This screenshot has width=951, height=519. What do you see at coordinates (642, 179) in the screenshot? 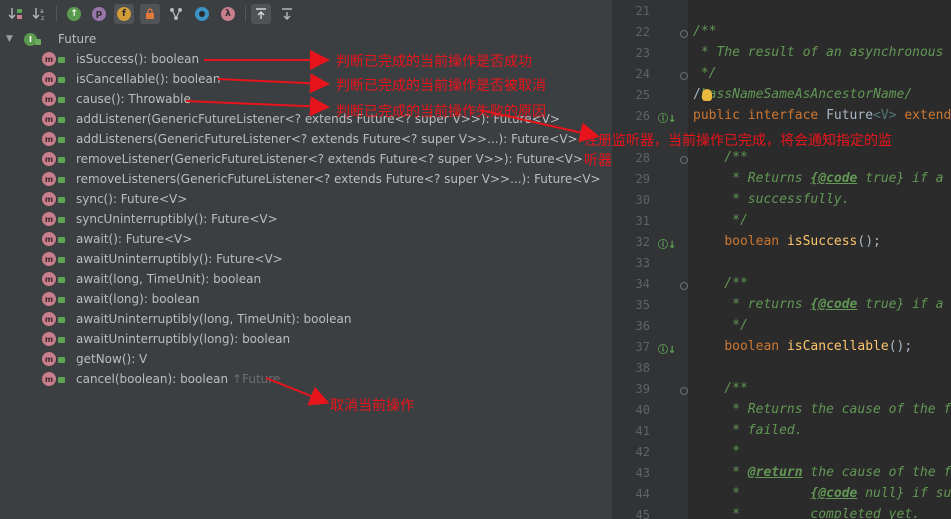
I see `line-number: 29` at bounding box center [642, 179].